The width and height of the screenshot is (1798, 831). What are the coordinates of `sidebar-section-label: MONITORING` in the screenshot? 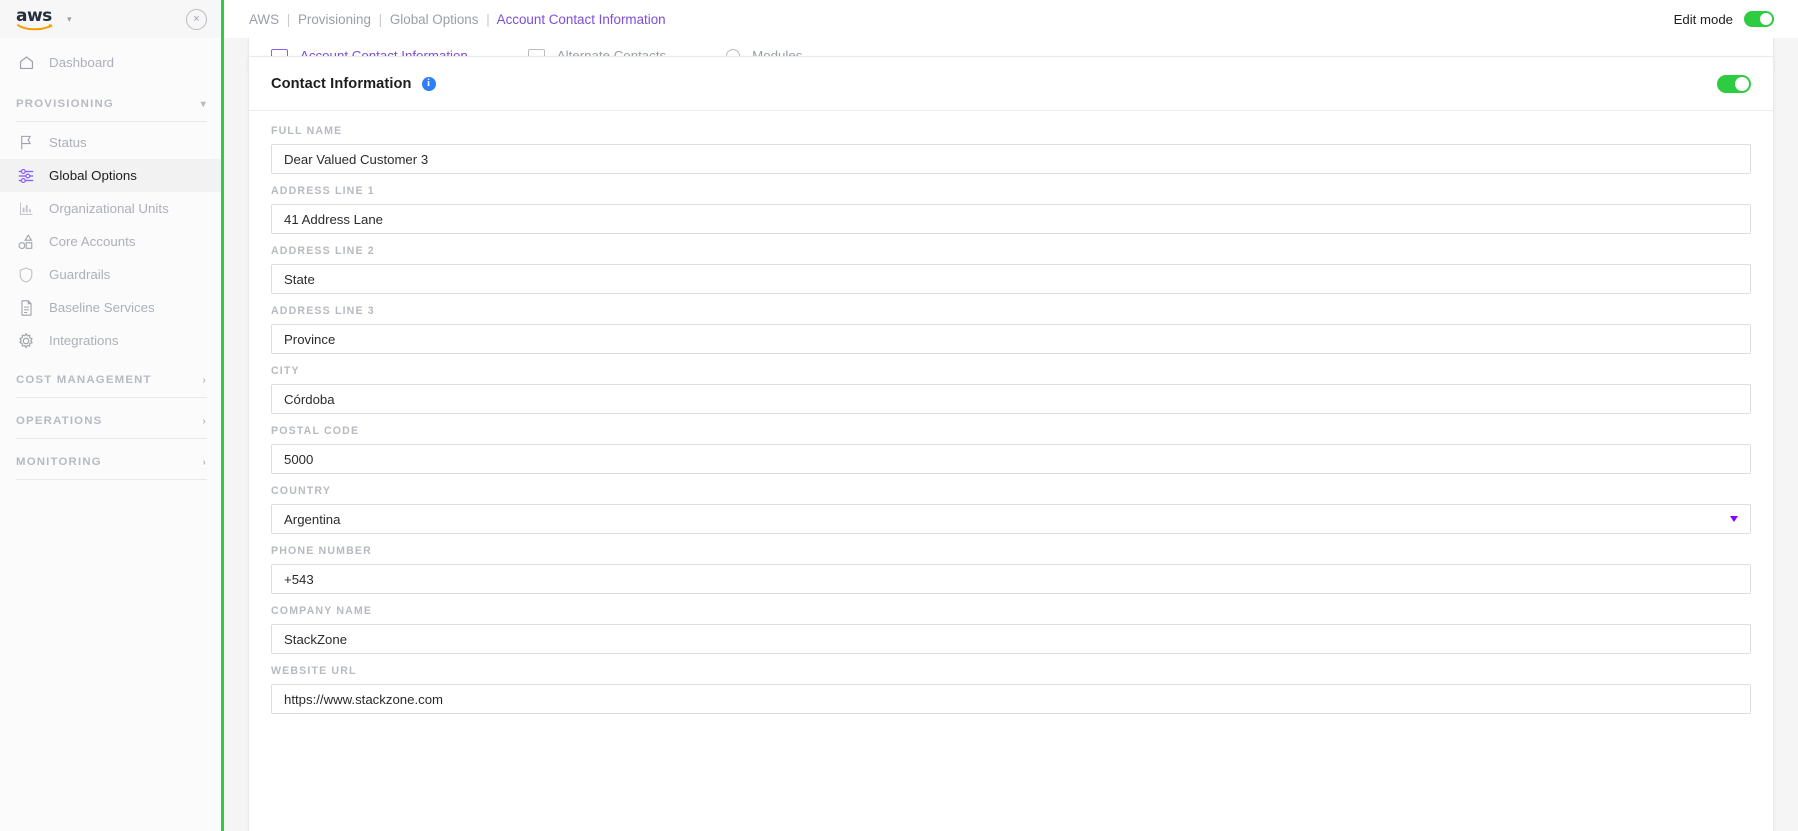 It's located at (59, 462).